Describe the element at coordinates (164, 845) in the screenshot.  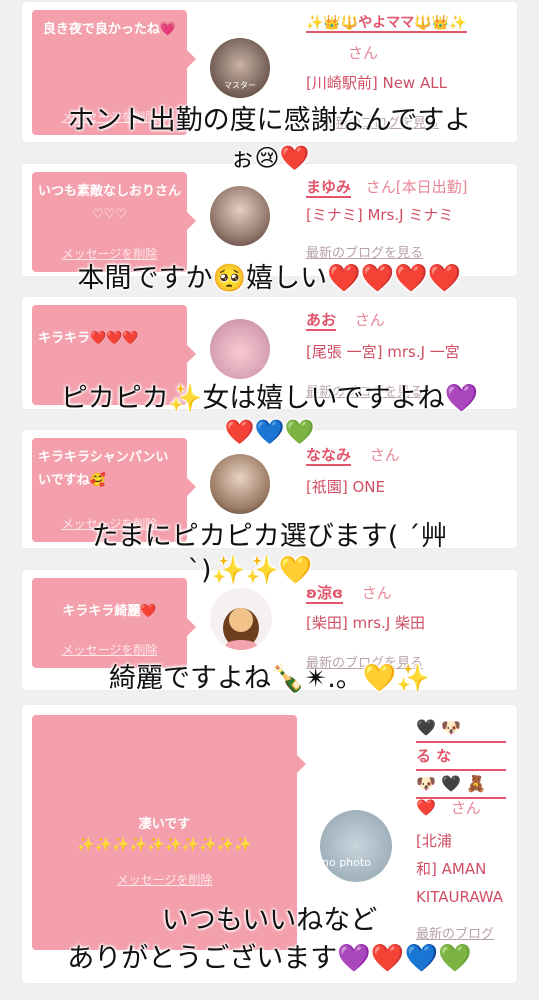
I see `message-sparkles: ✨✨✨✨✨✨✨✨✨✨` at that location.